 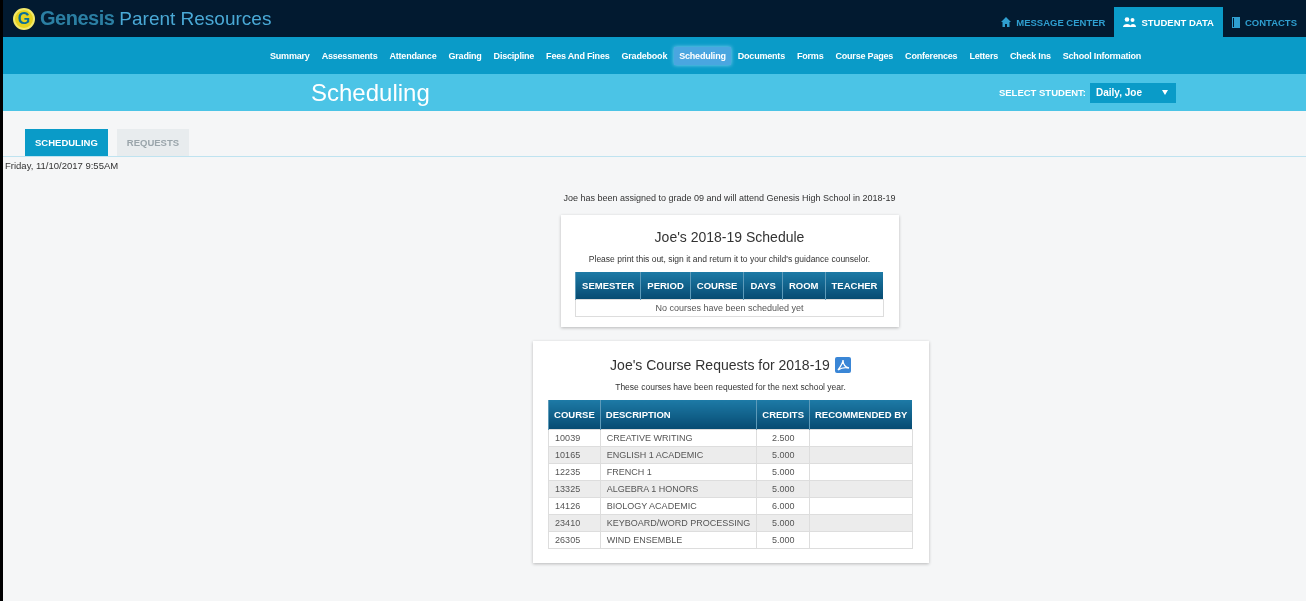 I want to click on nav-link: Attendance, so click(x=413, y=55).